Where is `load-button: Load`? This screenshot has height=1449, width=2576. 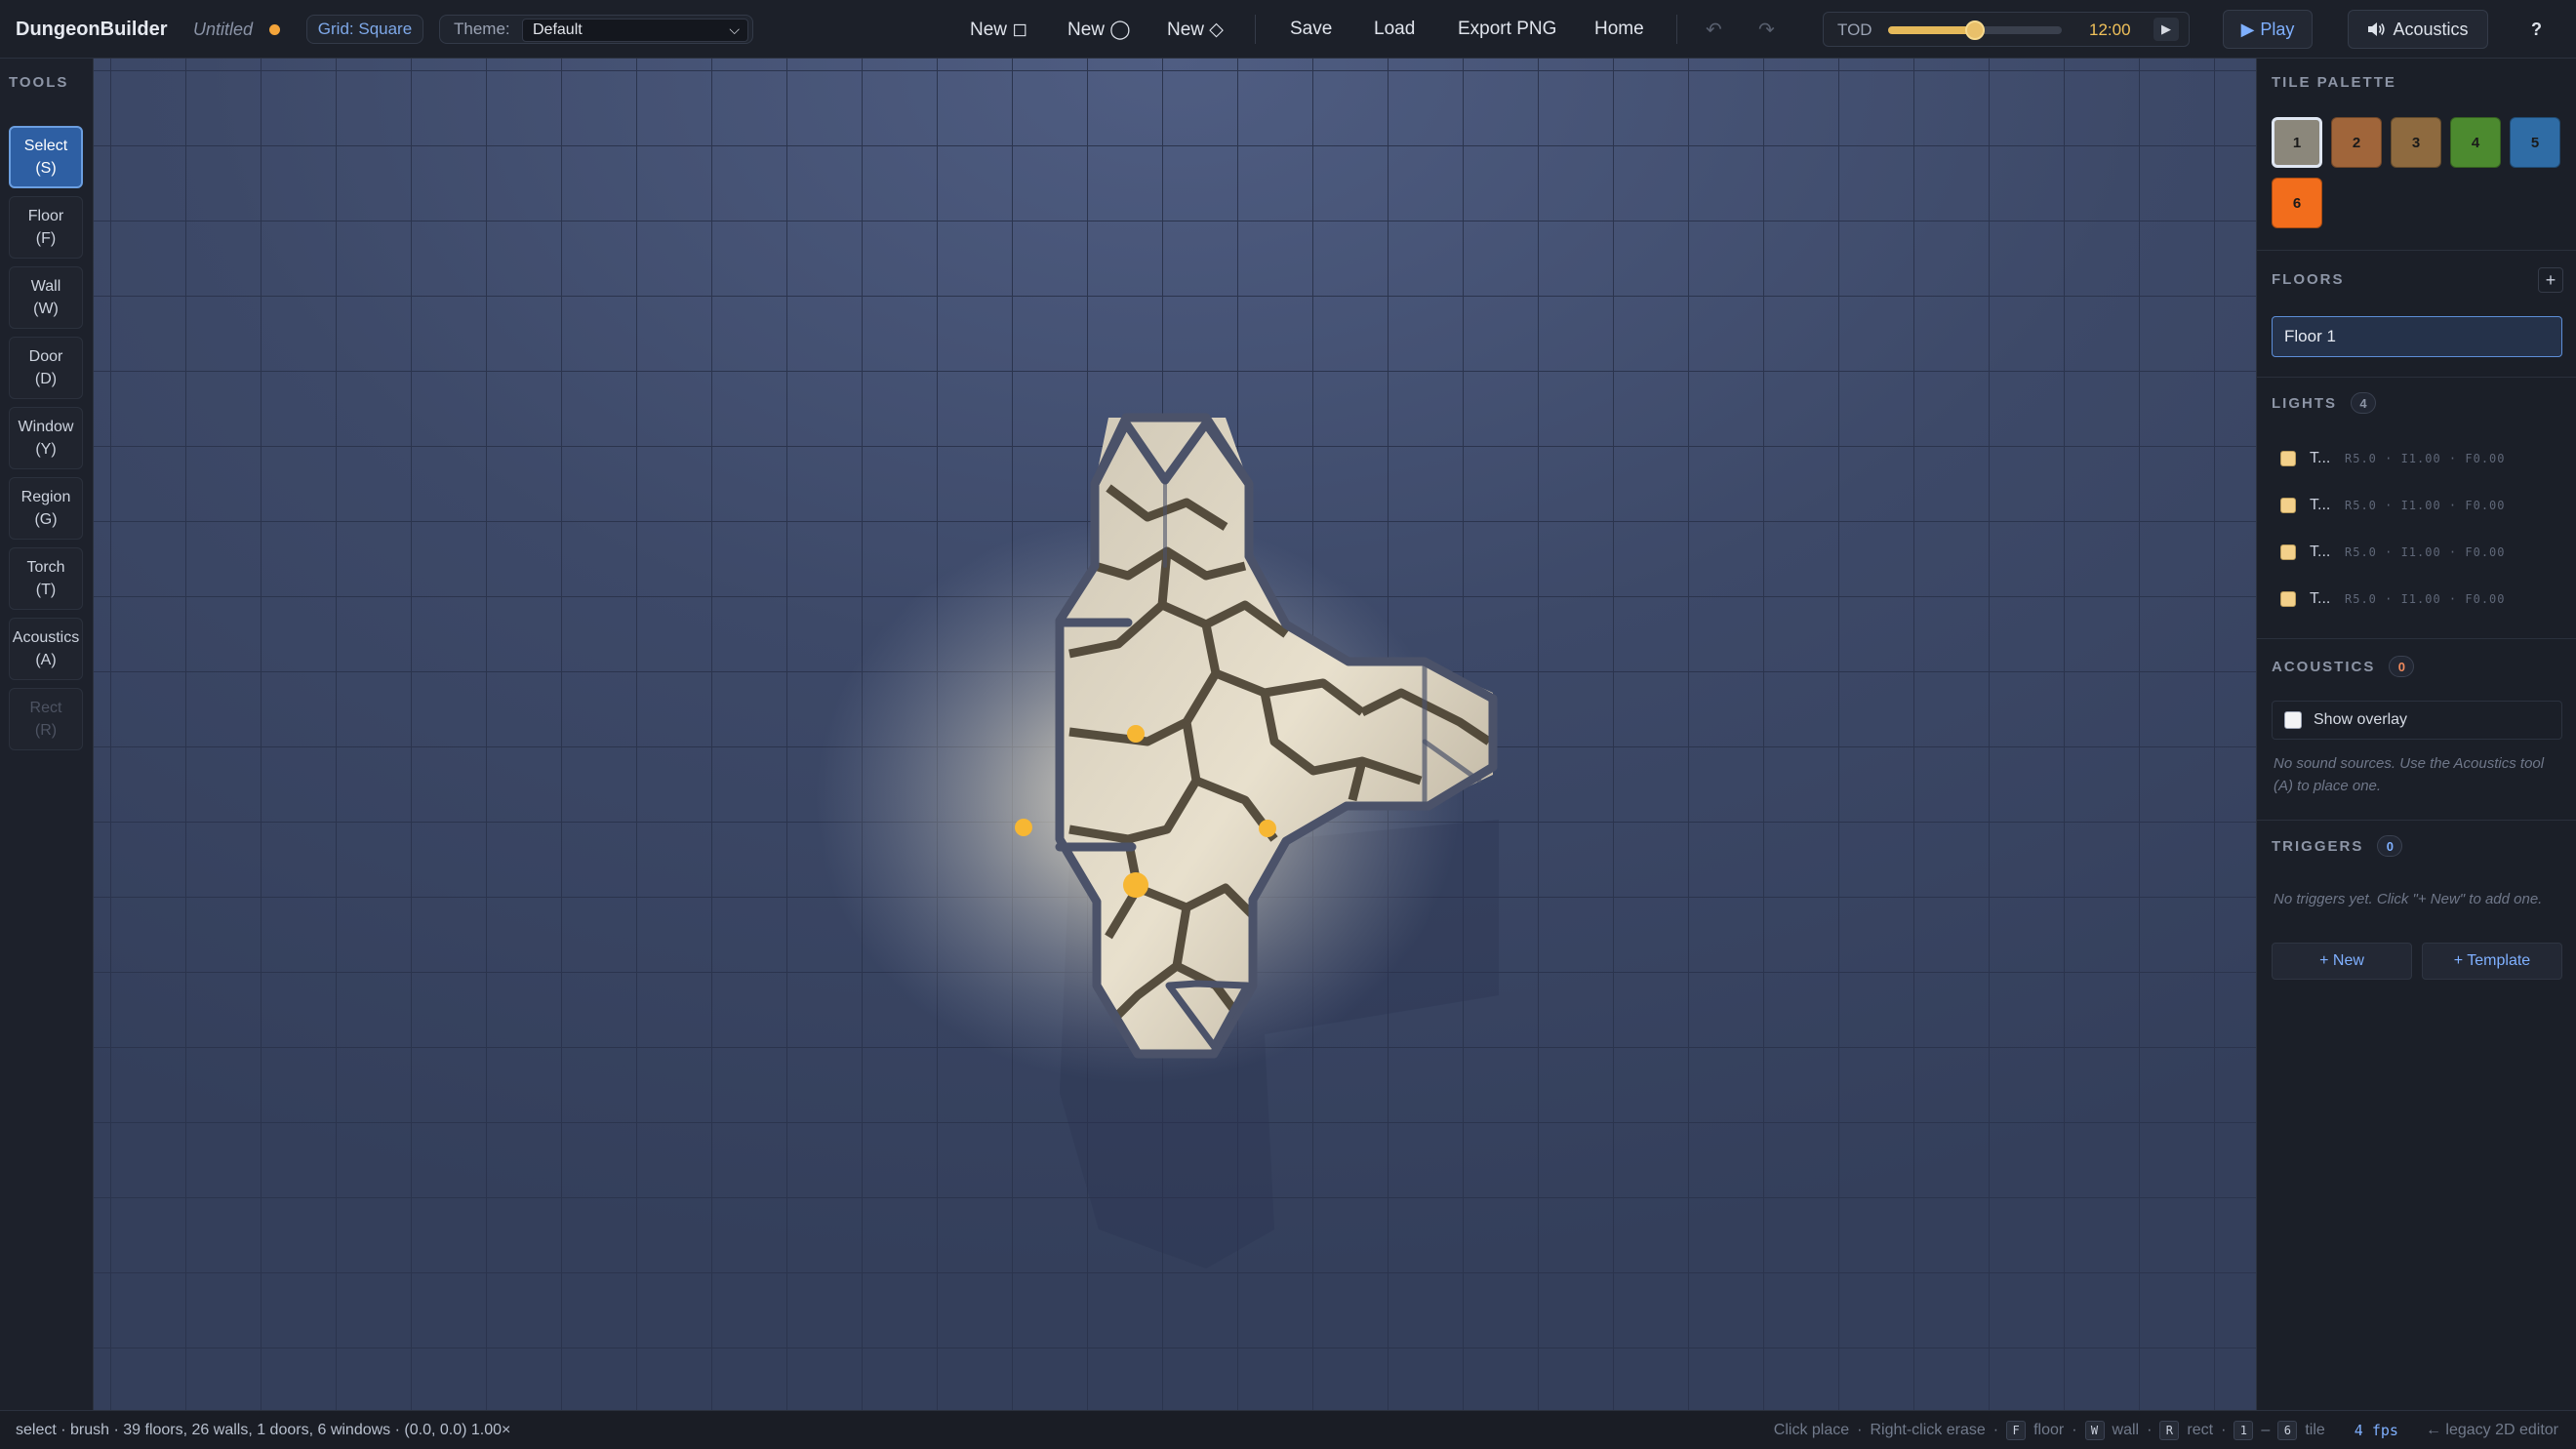 load-button: Load is located at coordinates (1394, 29).